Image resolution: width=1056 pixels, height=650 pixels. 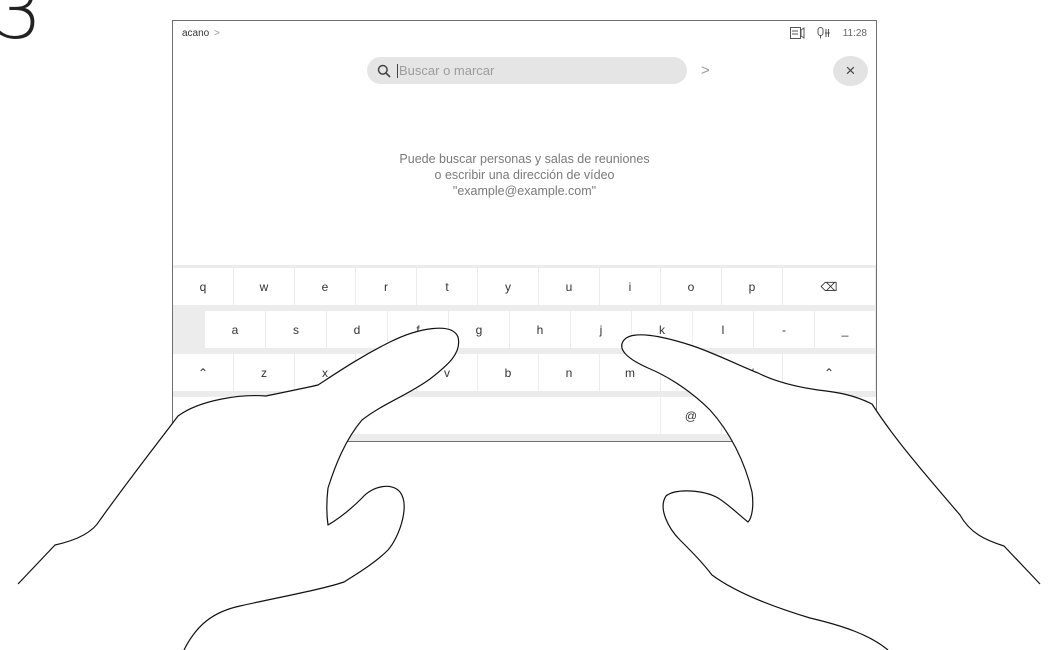 I want to click on key-d: d, so click(x=357, y=329).